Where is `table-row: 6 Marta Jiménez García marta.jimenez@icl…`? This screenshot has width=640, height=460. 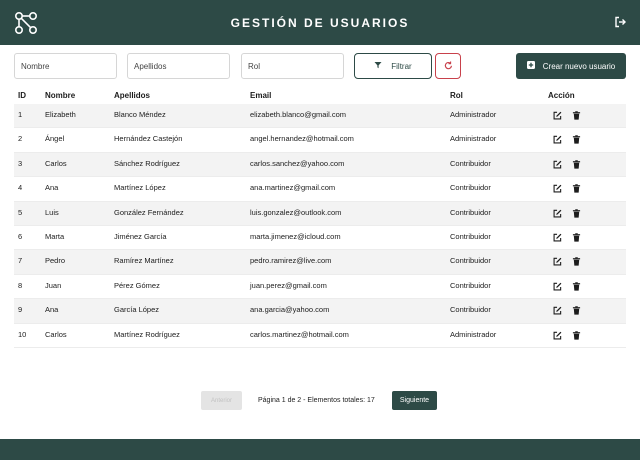 table-row: 6 Marta Jiménez García marta.jimenez@icl… is located at coordinates (320, 238).